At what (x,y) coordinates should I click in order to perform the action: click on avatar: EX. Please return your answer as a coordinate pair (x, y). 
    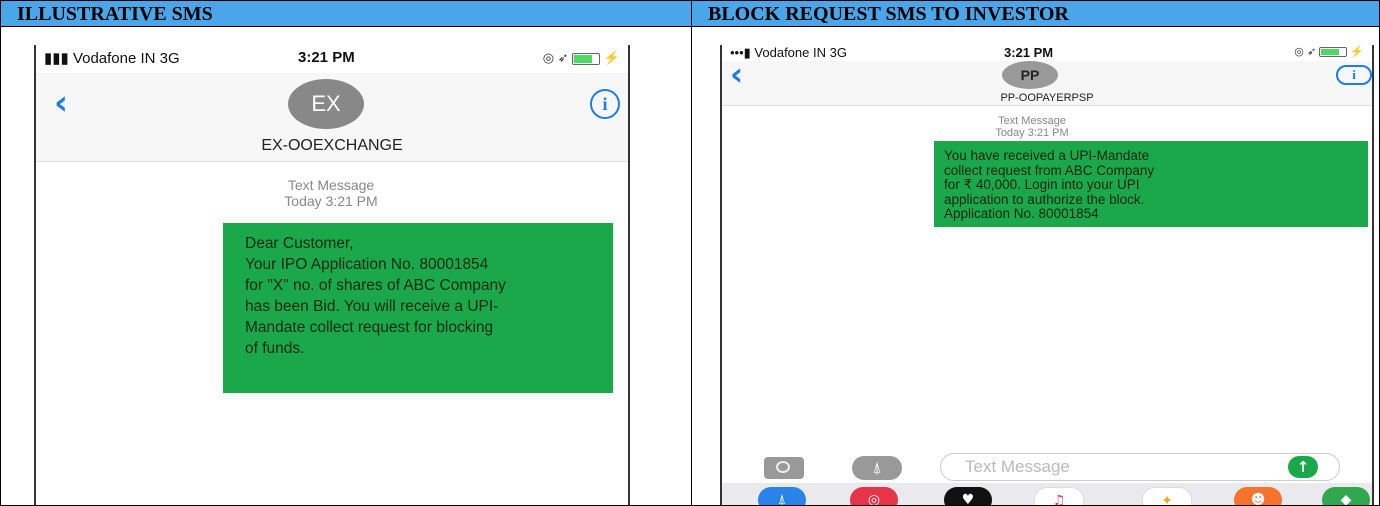
    Looking at the image, I should click on (326, 104).